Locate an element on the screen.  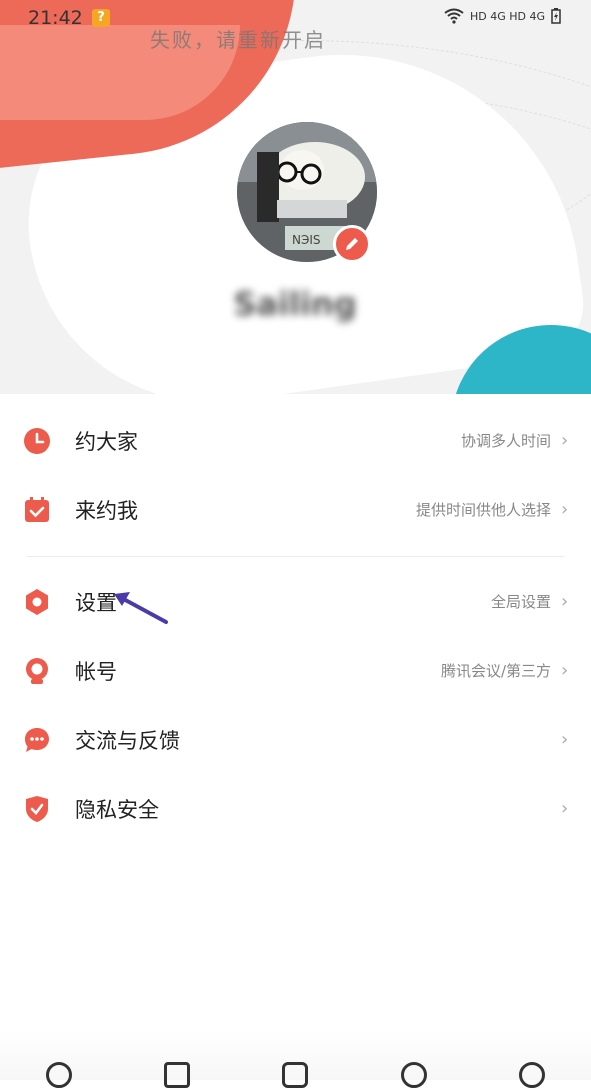
menu-item-account: 帐号 腾讯会议/第三方 › is located at coordinates (295, 670).